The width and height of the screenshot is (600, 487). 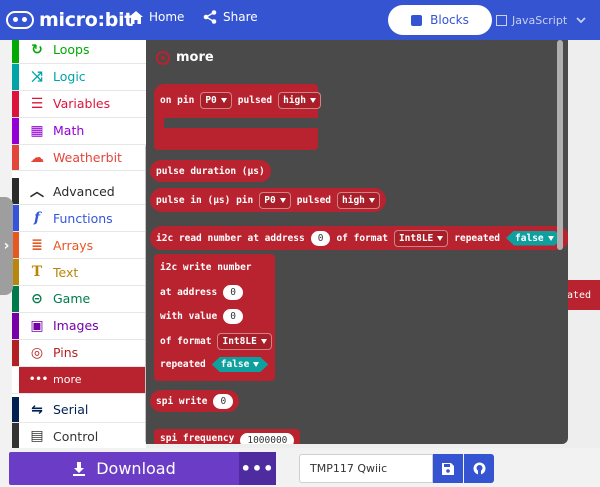 I want to click on block-text: pulse duration (µs), so click(x=210, y=171).